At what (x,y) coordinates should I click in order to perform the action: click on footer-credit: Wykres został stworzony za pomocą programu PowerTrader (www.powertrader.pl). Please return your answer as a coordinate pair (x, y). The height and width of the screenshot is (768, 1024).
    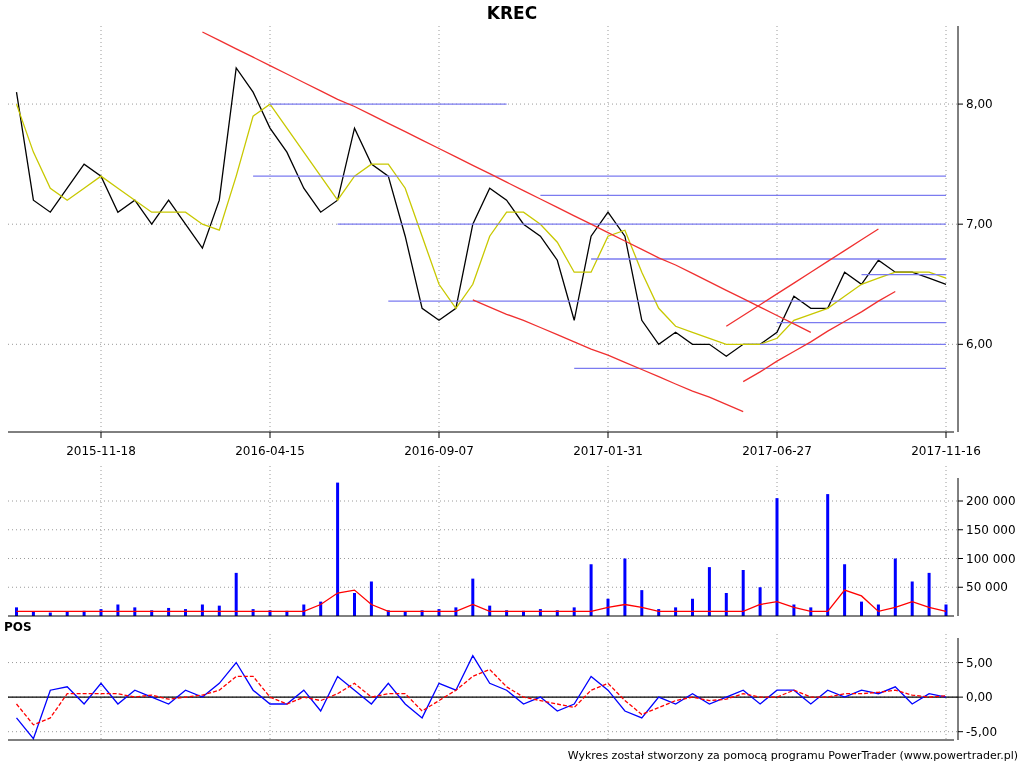
    Looking at the image, I should click on (792, 755).